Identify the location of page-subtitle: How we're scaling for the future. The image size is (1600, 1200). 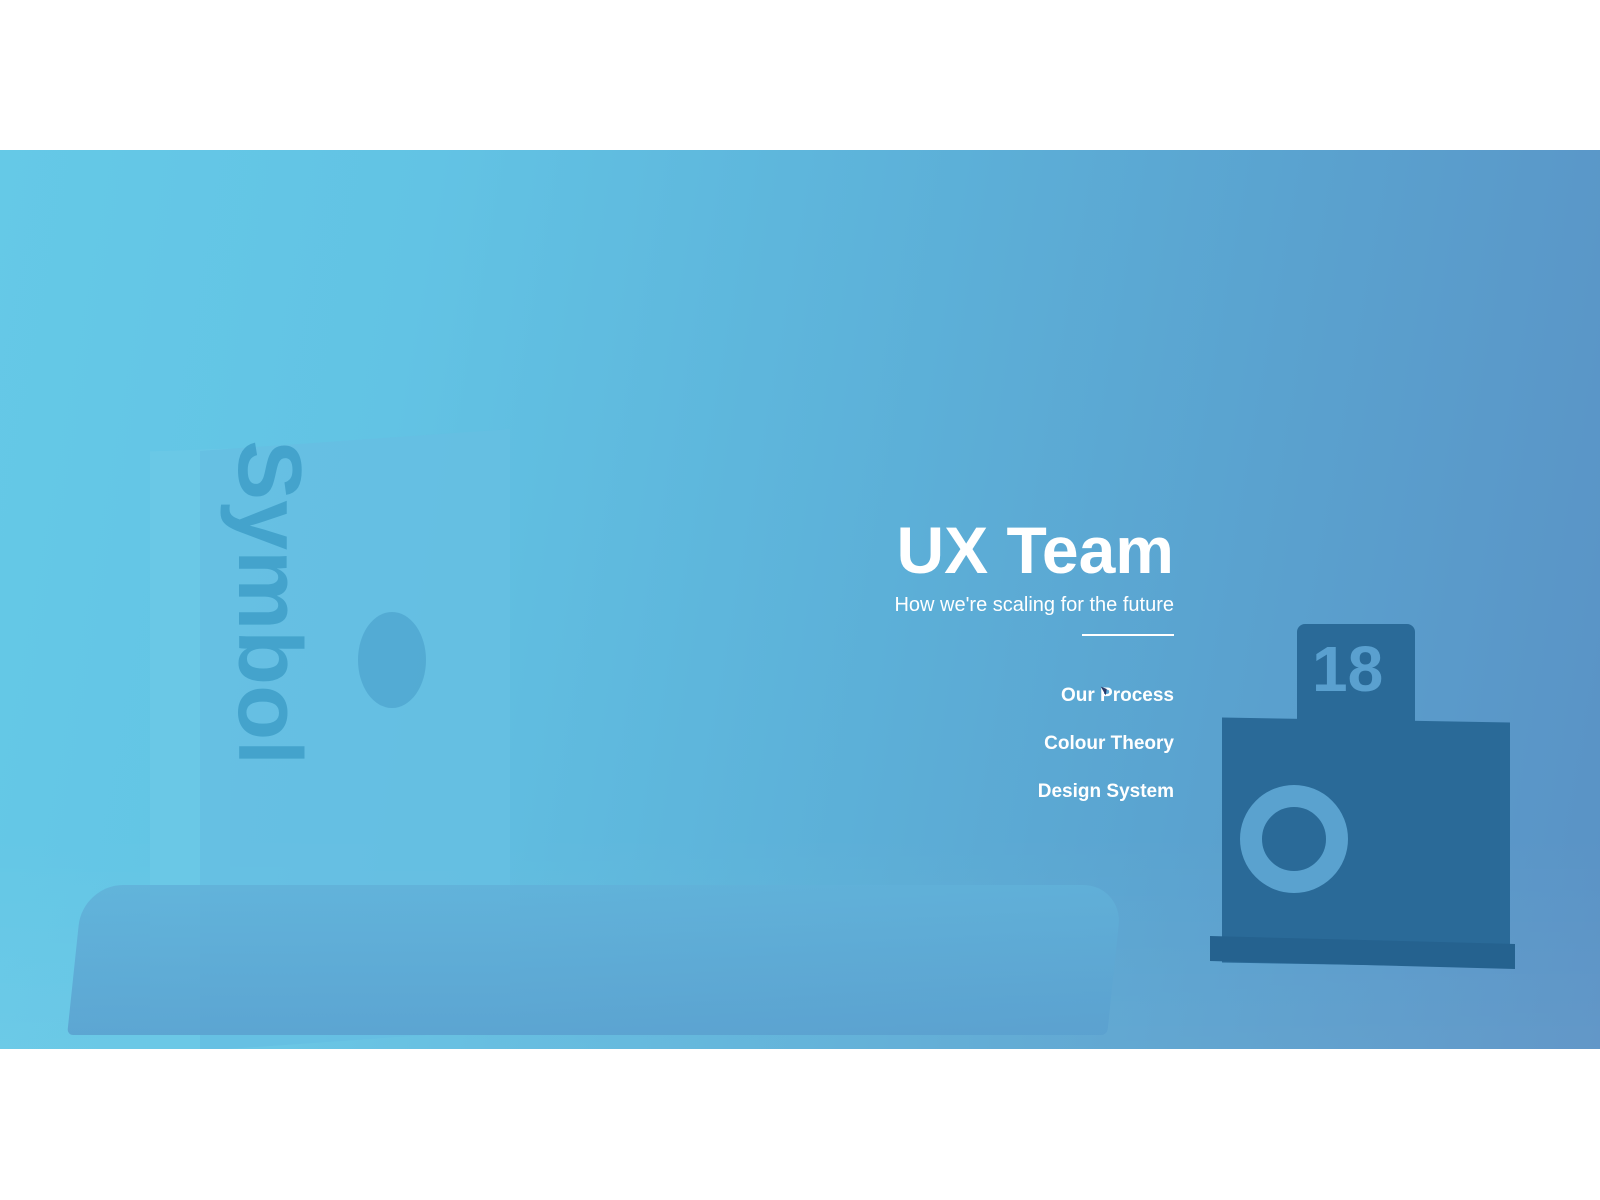
(1034, 605).